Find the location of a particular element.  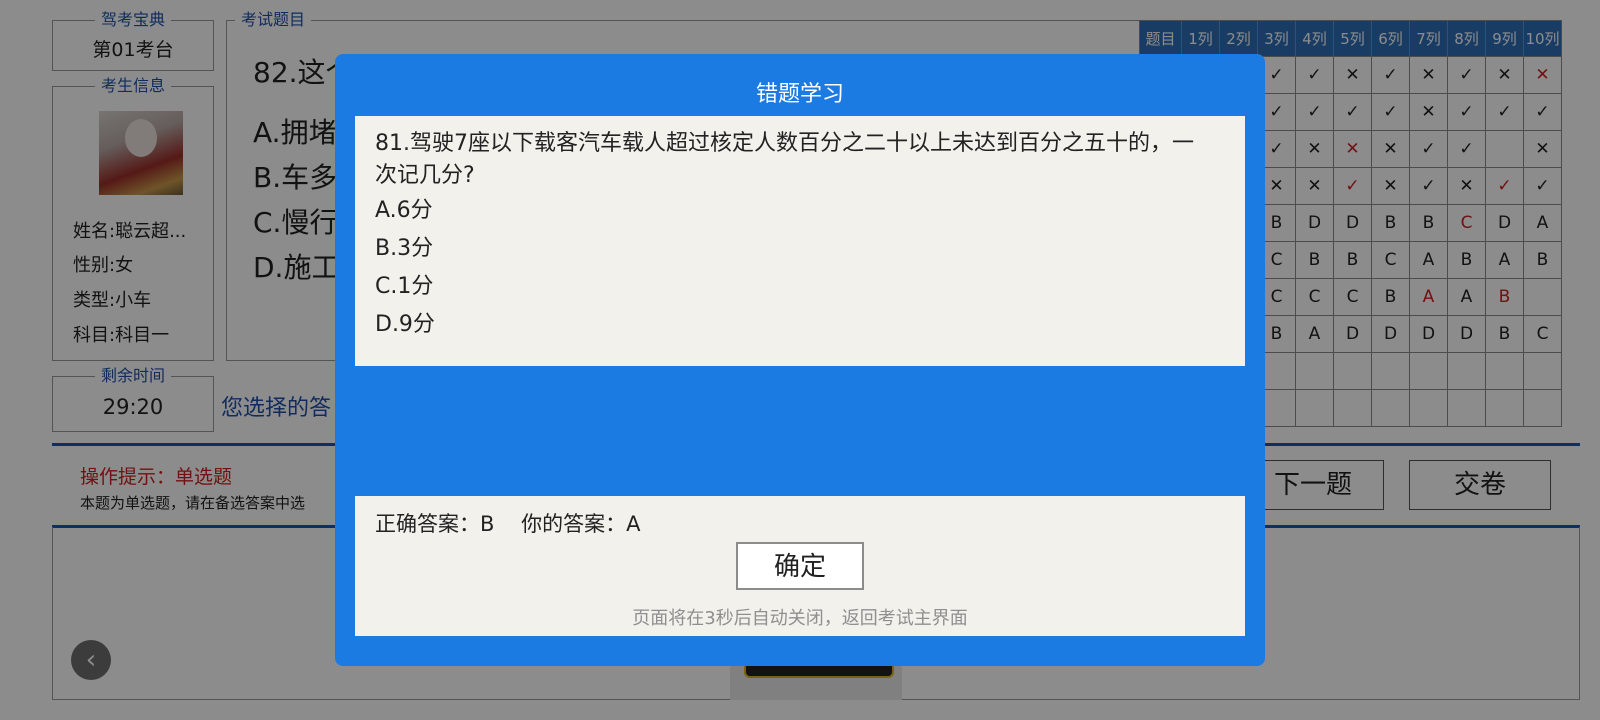

dialog-option: C.1分 is located at coordinates (404, 286).